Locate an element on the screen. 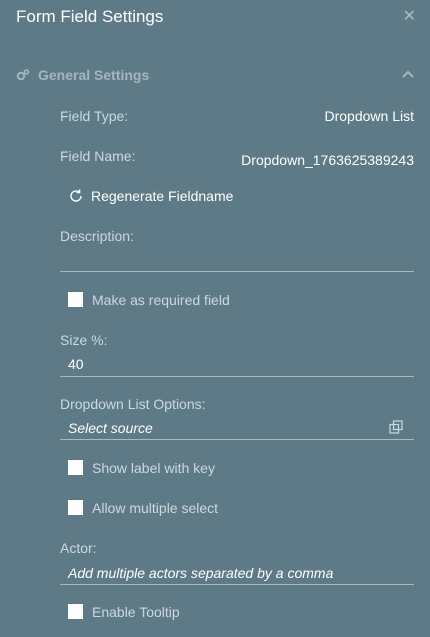  refresh-icon is located at coordinates (76, 195).